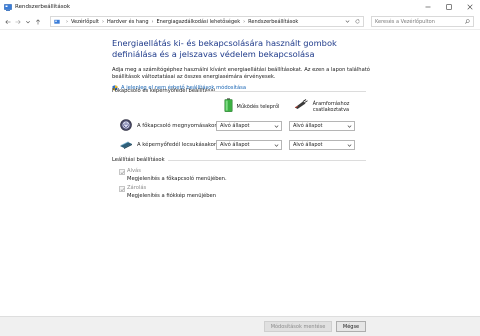 The width and height of the screenshot is (480, 336). I want to click on lid-close-plugged-in-value: Alvó állapot, so click(308, 145).